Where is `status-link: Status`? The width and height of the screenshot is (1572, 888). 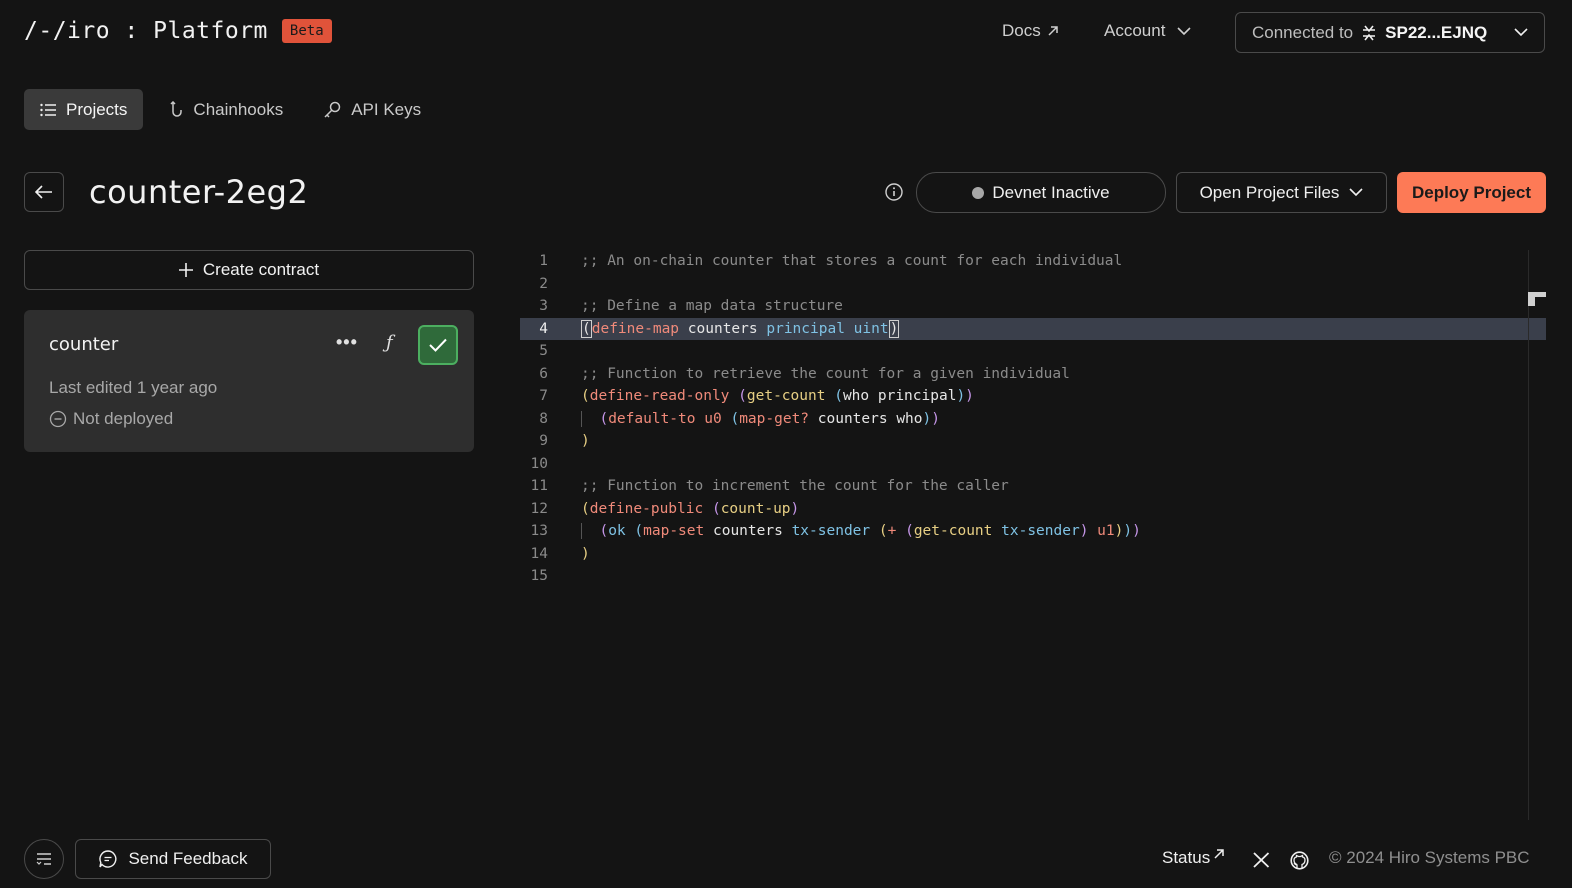
status-link: Status is located at coordinates (1193, 858).